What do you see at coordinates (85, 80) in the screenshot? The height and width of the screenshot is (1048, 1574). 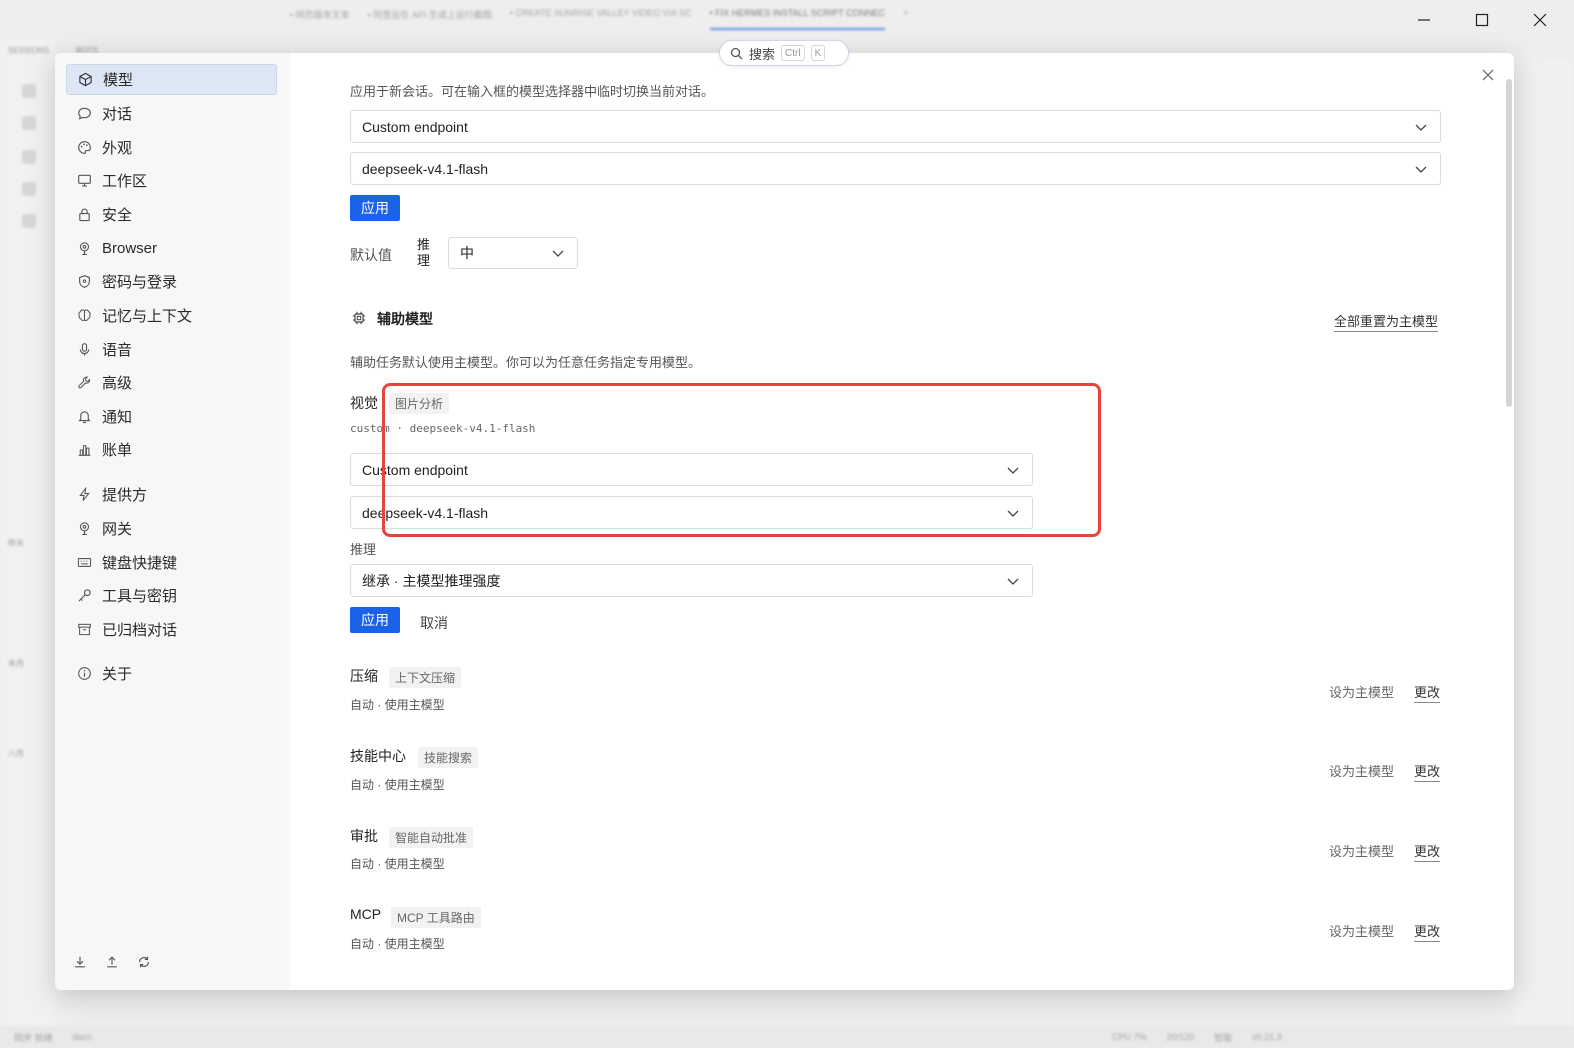 I see `cube-icon` at bounding box center [85, 80].